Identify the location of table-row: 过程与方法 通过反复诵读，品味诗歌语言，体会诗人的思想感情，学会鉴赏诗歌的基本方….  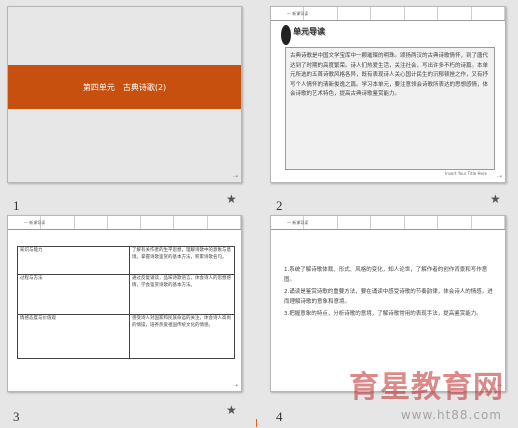
(126, 294).